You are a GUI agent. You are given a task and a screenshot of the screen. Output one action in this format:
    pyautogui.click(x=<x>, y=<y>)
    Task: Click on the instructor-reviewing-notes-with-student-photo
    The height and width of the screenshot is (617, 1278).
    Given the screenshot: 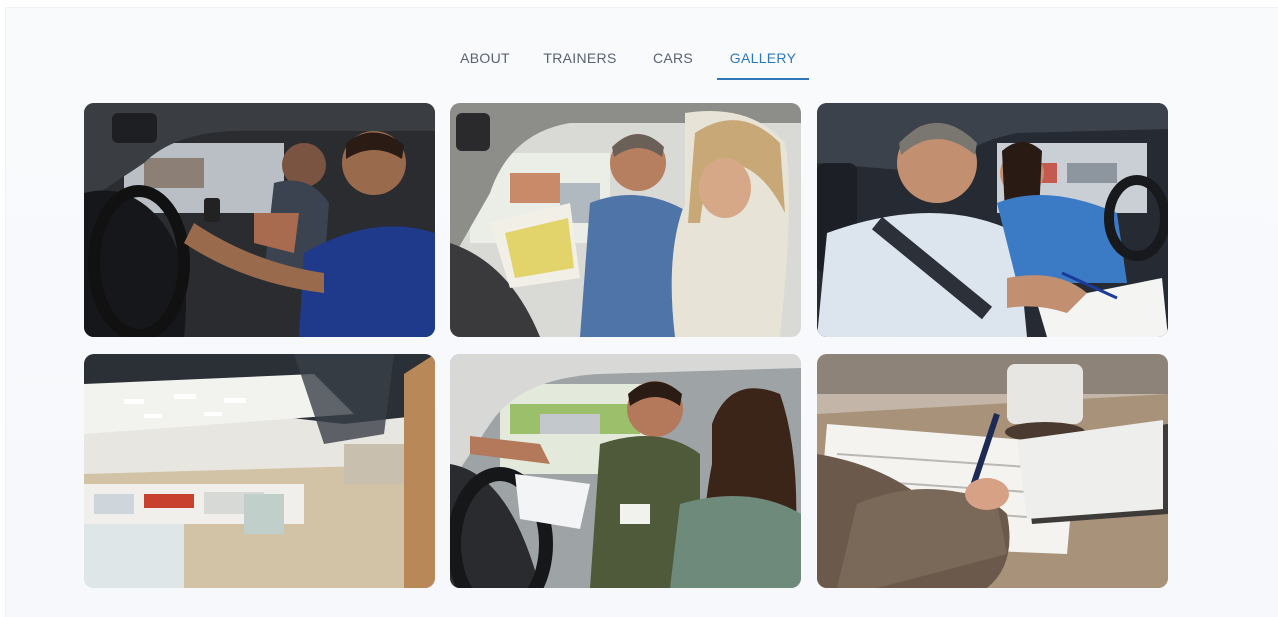 What is the action you would take?
    pyautogui.click(x=625, y=220)
    